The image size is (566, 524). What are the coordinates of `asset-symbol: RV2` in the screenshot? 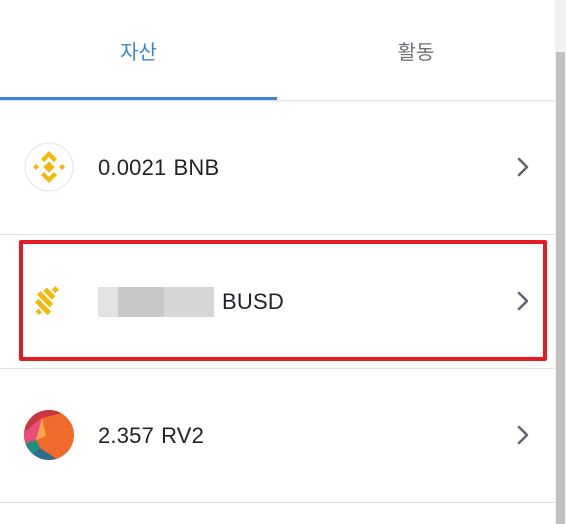 It's located at (183, 435).